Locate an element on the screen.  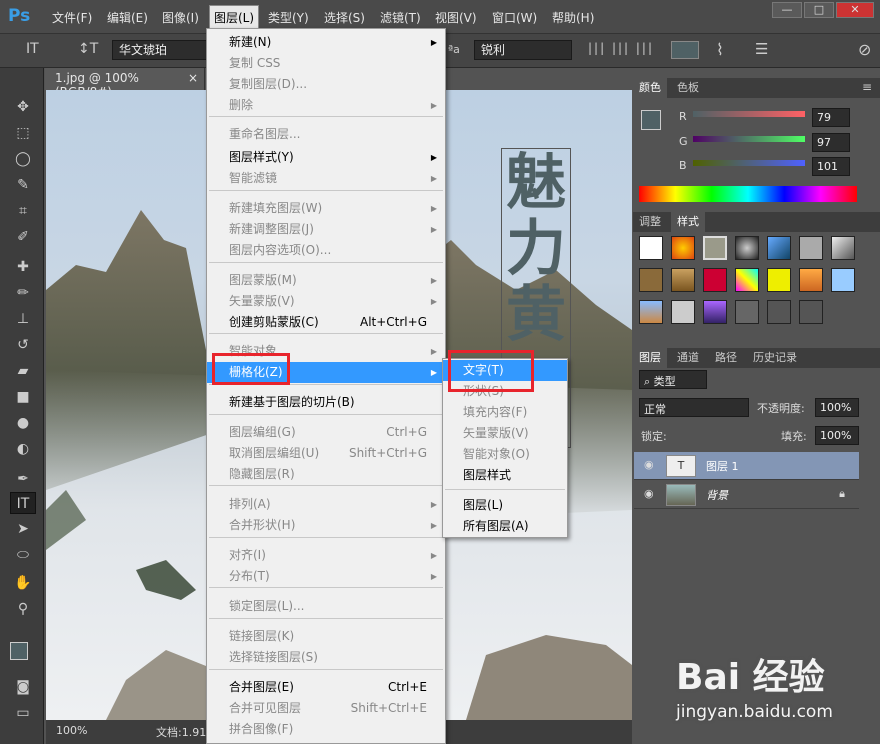
rasterize-menu-item: 图层(L) is located at coordinates (505, 505).